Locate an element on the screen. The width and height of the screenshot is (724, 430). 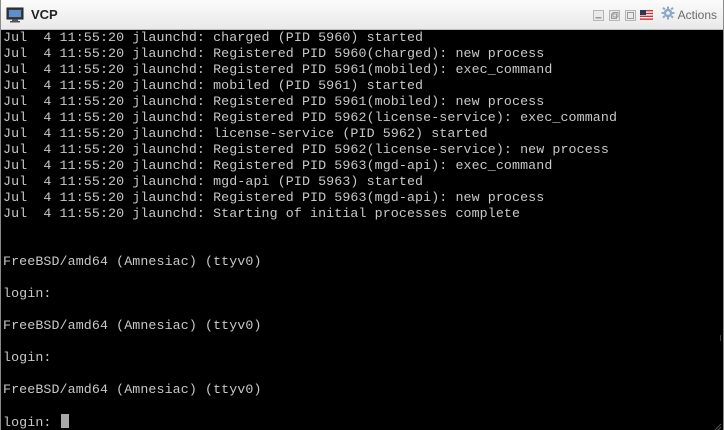
minimize-icon is located at coordinates (598, 15).